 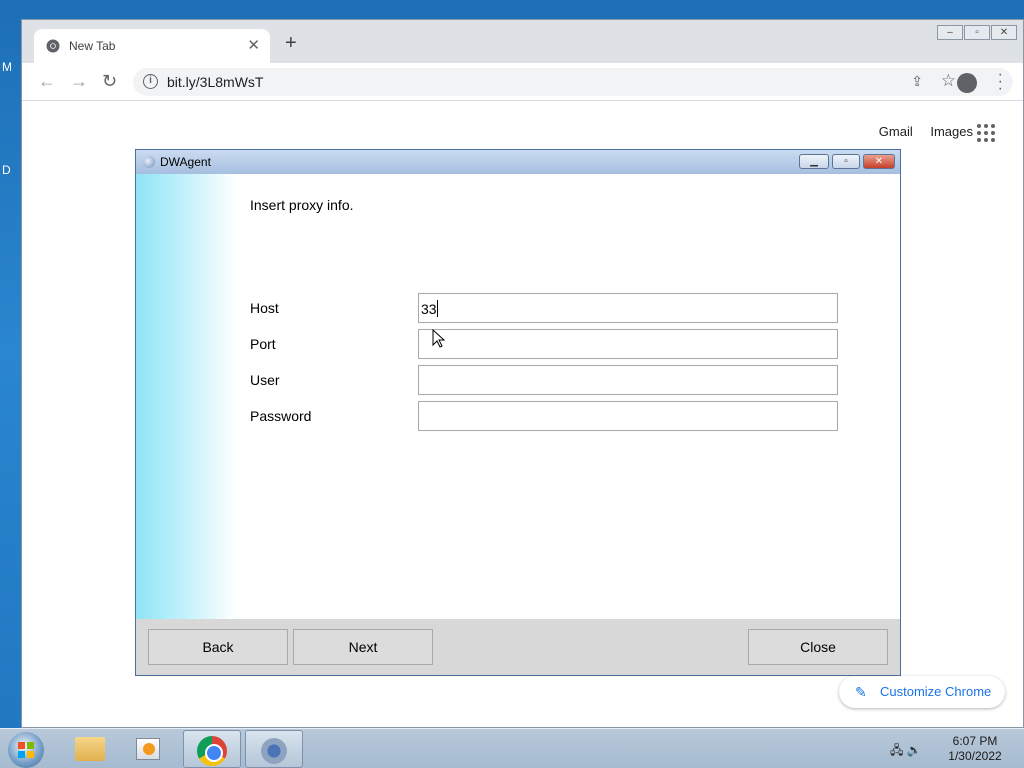 I want to click on taskbar-explorer, so click(x=89, y=749).